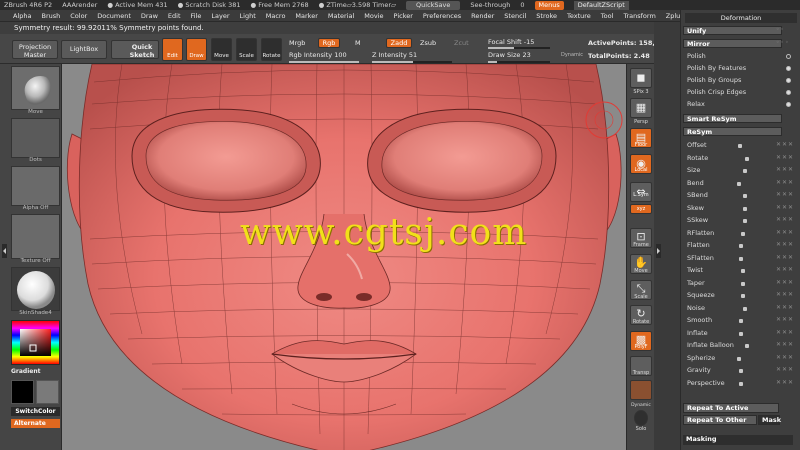 This screenshot has width=800, height=450. Describe the element at coordinates (738, 56) in the screenshot. I see `polish-row: Polish` at that location.